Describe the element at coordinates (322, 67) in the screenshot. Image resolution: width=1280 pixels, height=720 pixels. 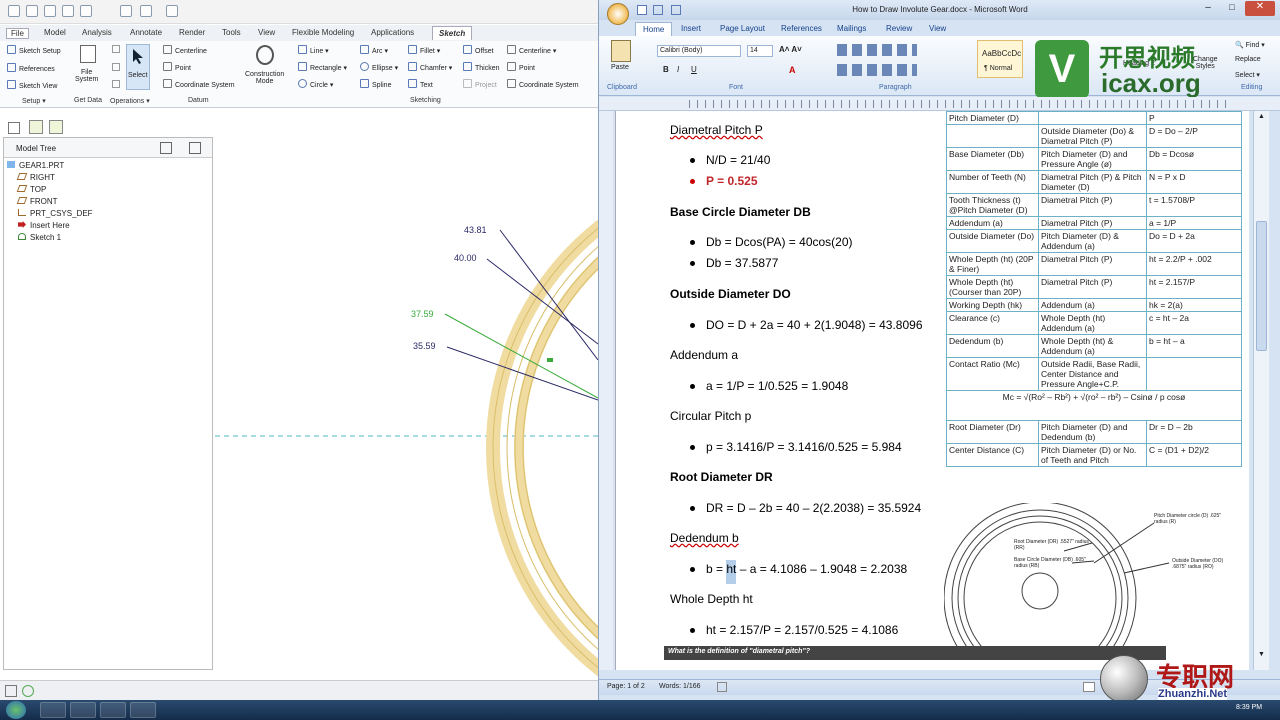
I see `rectangle-tool: Rectangle ▾` at that location.